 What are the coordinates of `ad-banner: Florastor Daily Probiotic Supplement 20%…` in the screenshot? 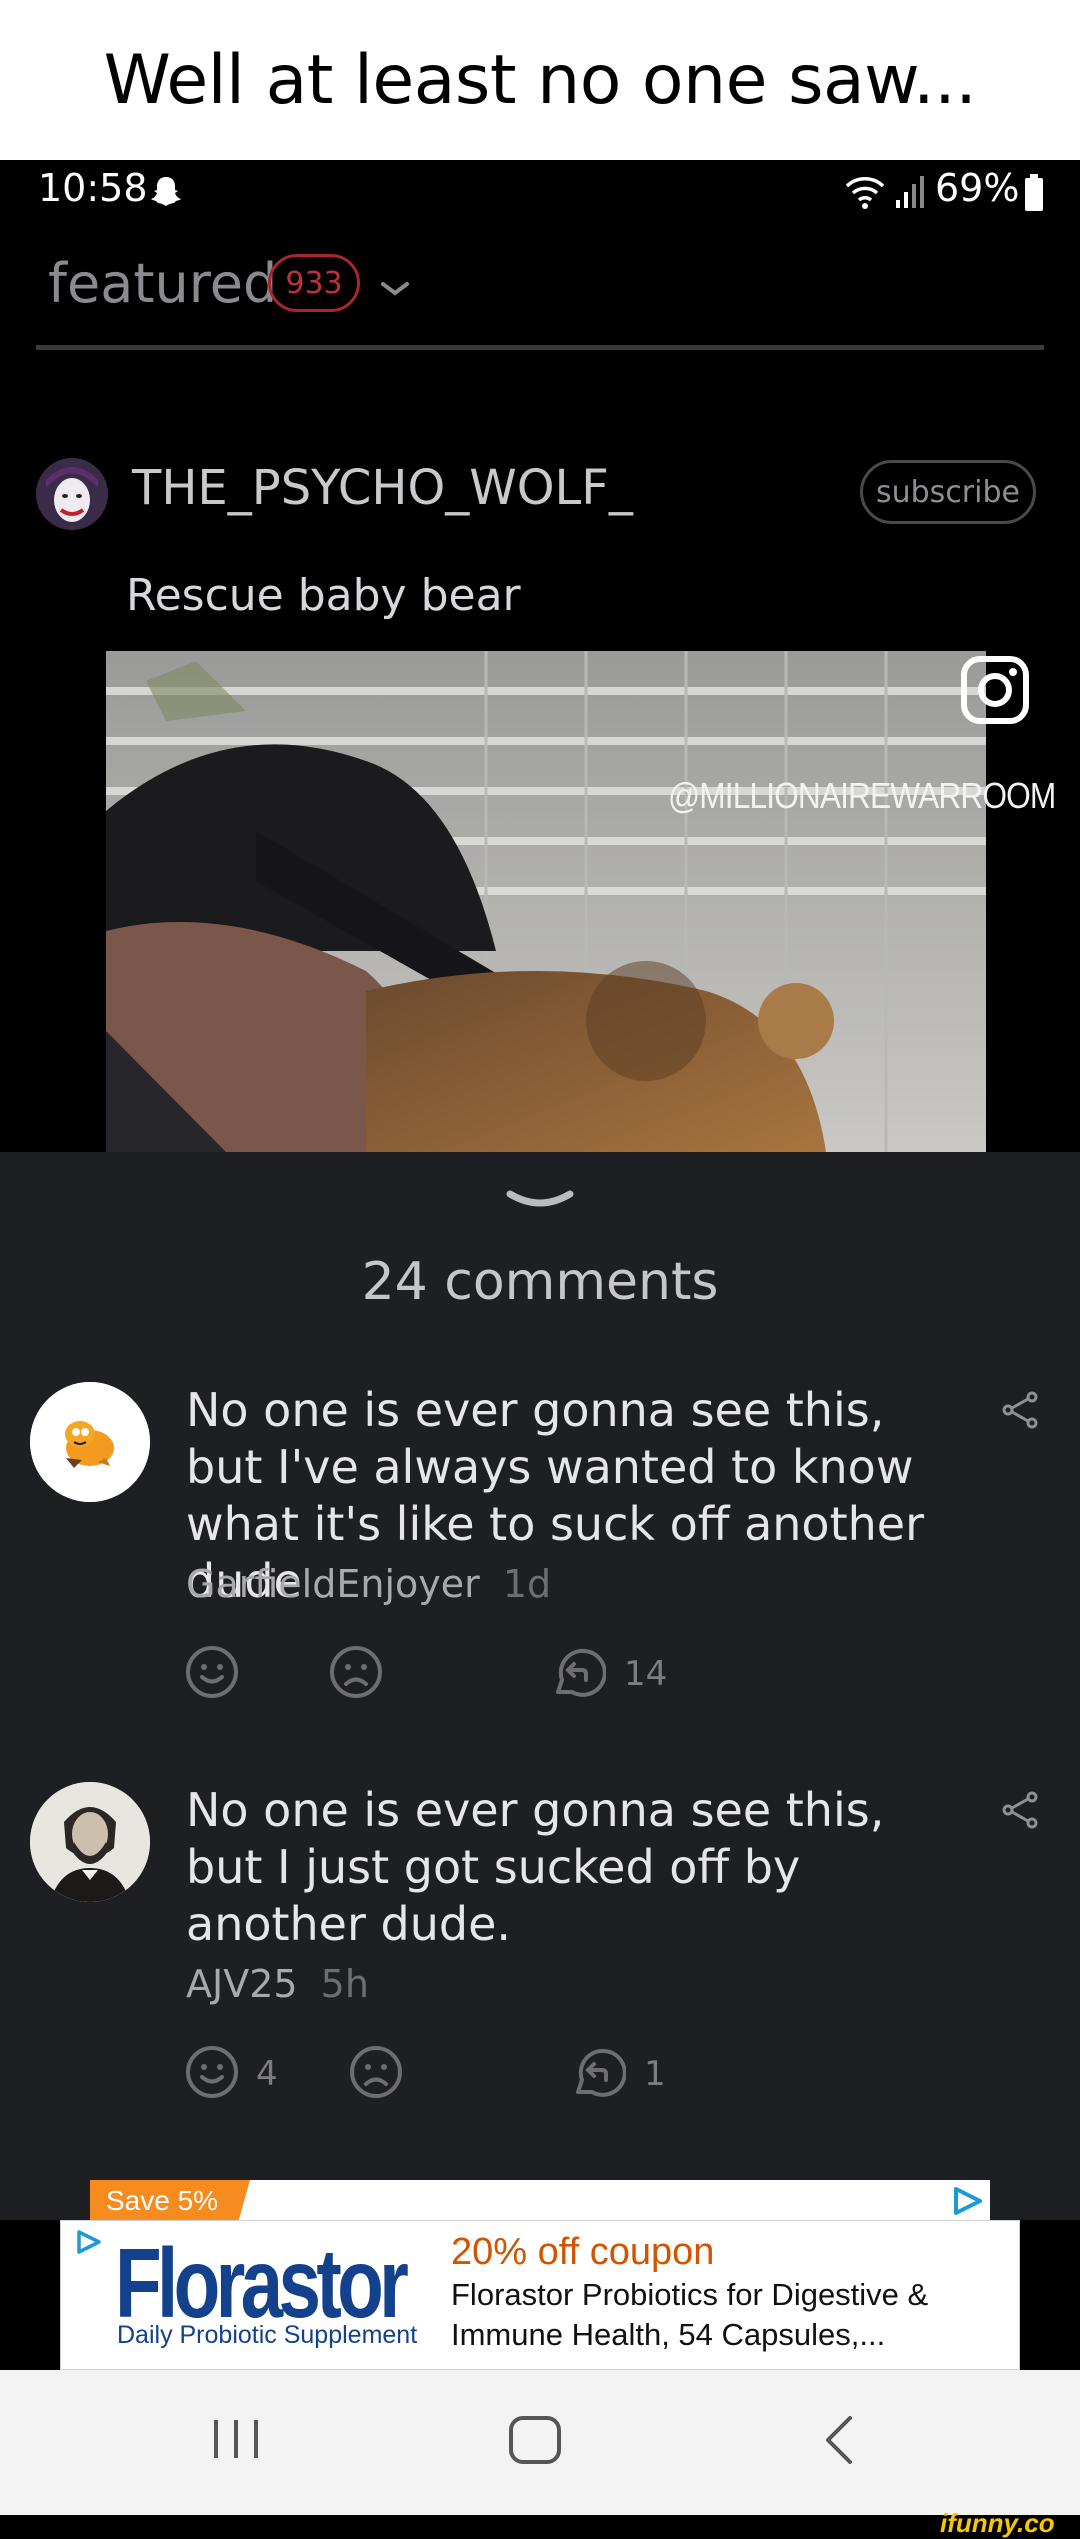 It's located at (540, 2295).